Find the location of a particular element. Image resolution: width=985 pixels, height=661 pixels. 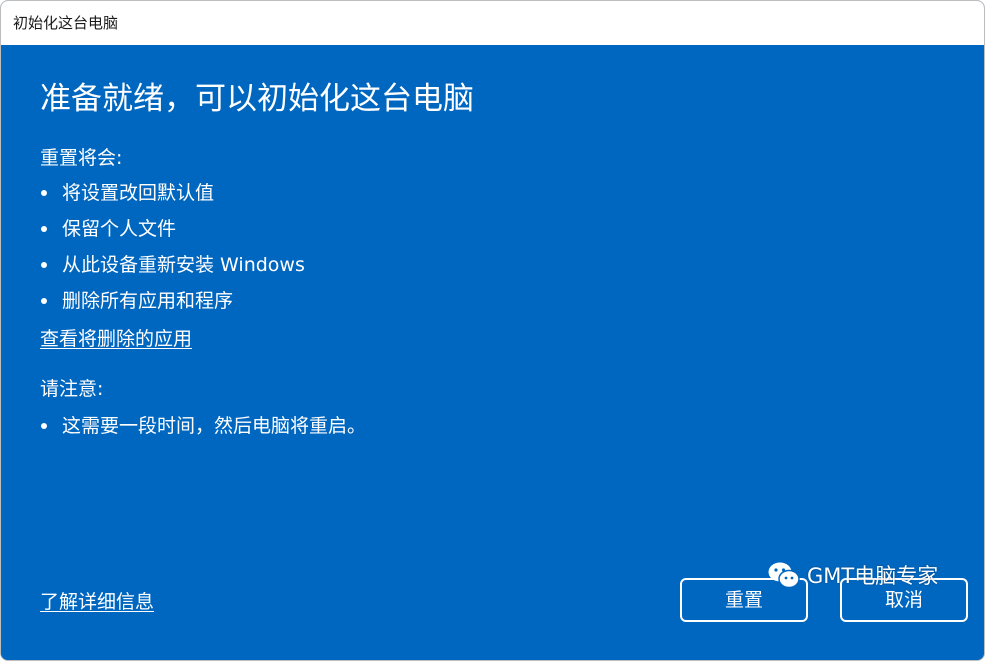

window-title: 初始化这台电脑 is located at coordinates (66, 23).